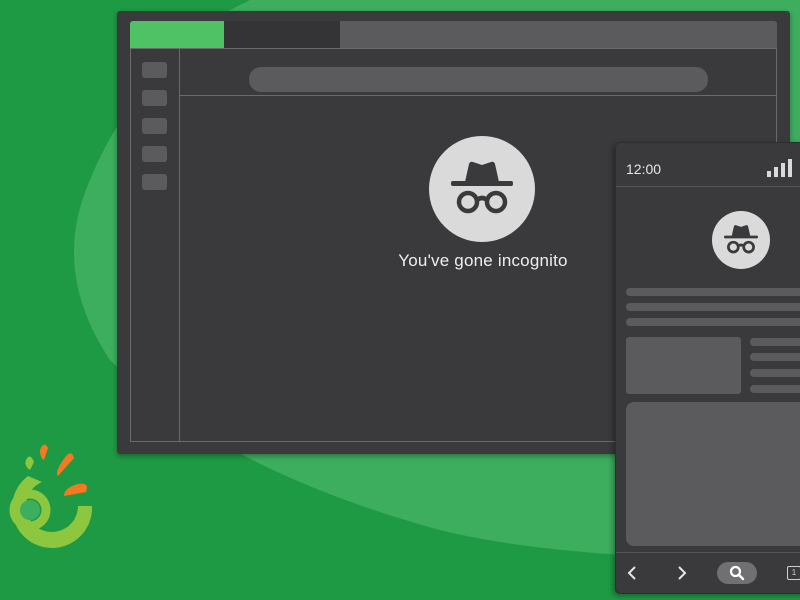  I want to click on search-button, so click(737, 573).